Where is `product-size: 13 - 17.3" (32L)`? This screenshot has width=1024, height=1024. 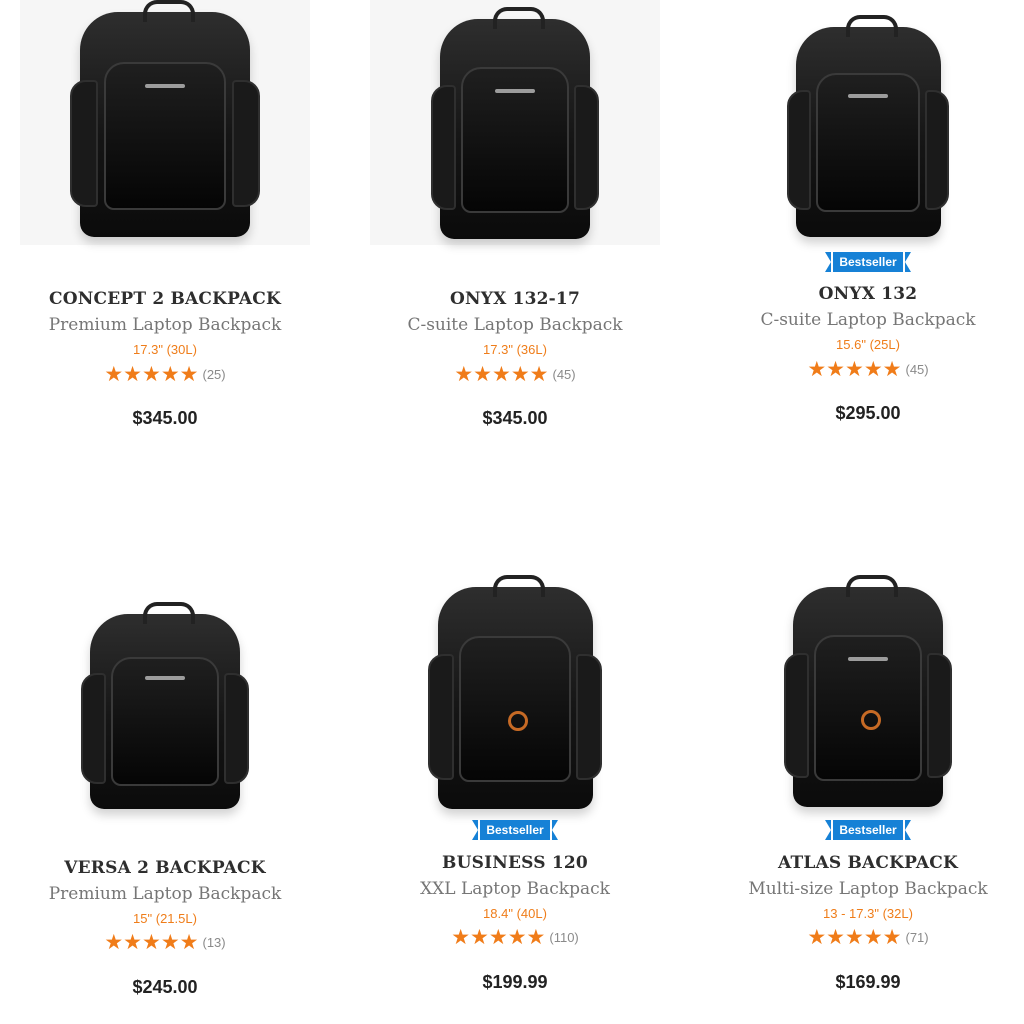 product-size: 13 - 17.3" (32L) is located at coordinates (868, 913).